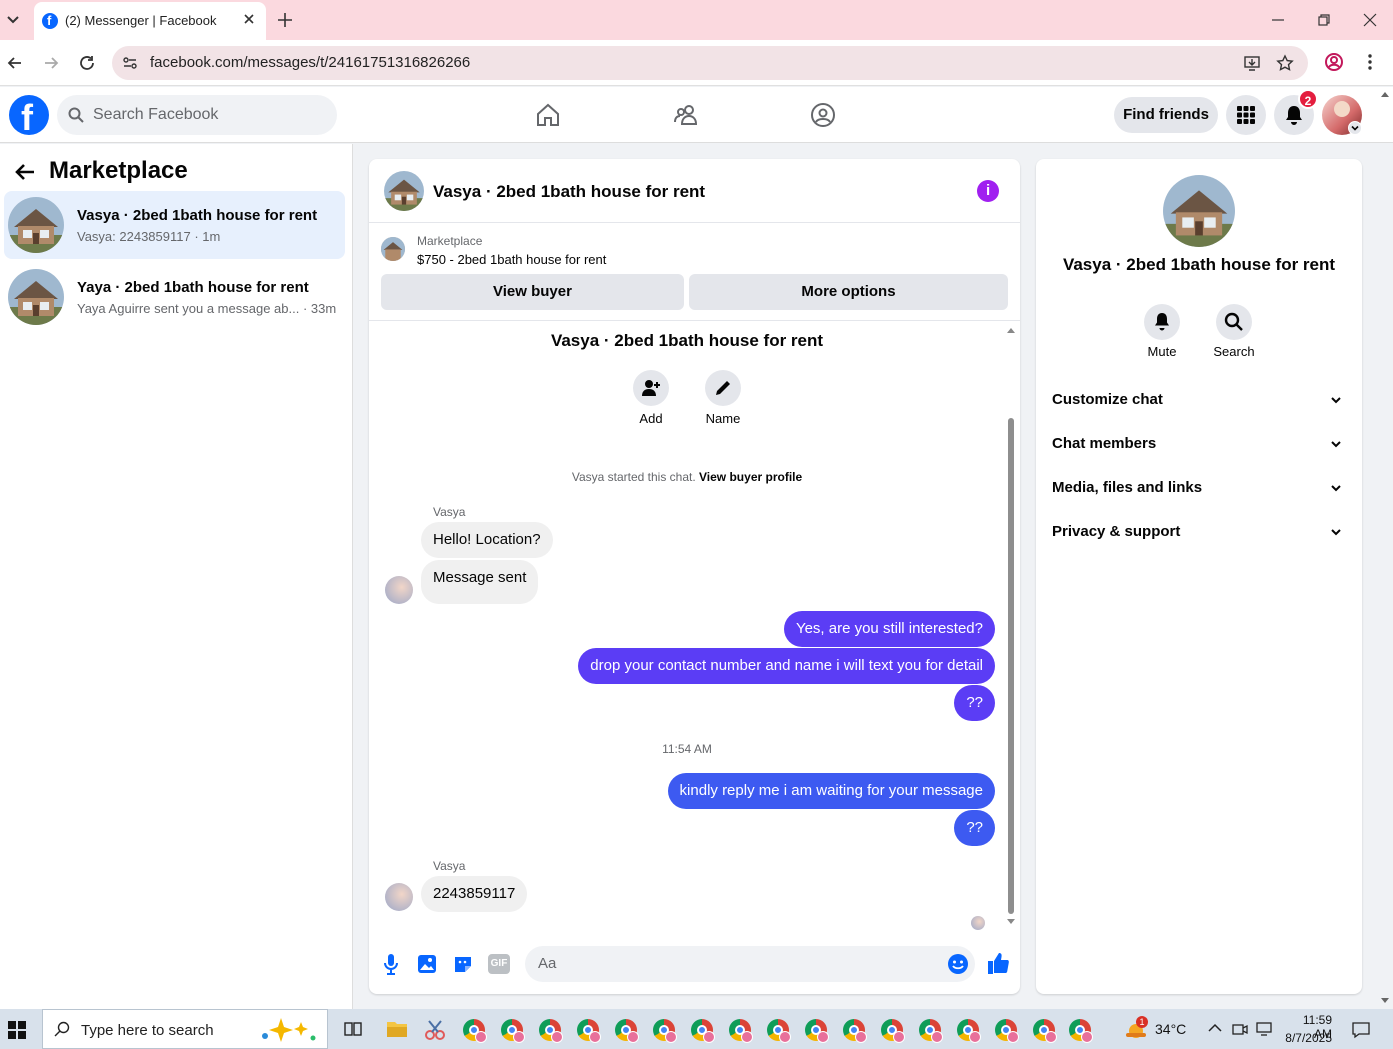  Describe the element at coordinates (889, 629) in the screenshot. I see `message-outgoing: Yes, are you still interested?` at that location.